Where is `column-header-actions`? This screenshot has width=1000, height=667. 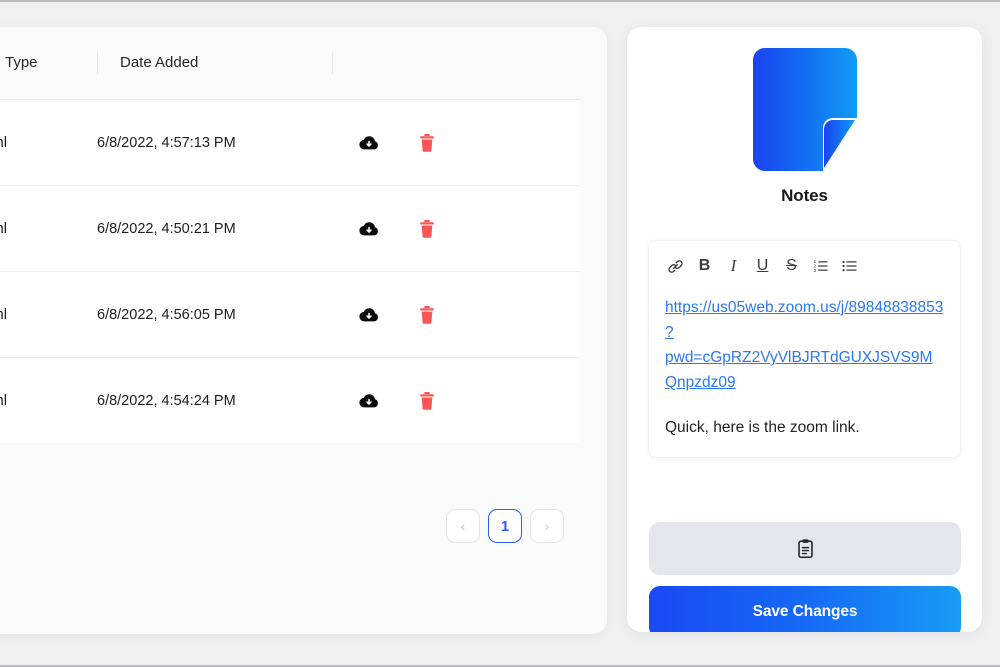
column-header-actions is located at coordinates (456, 63).